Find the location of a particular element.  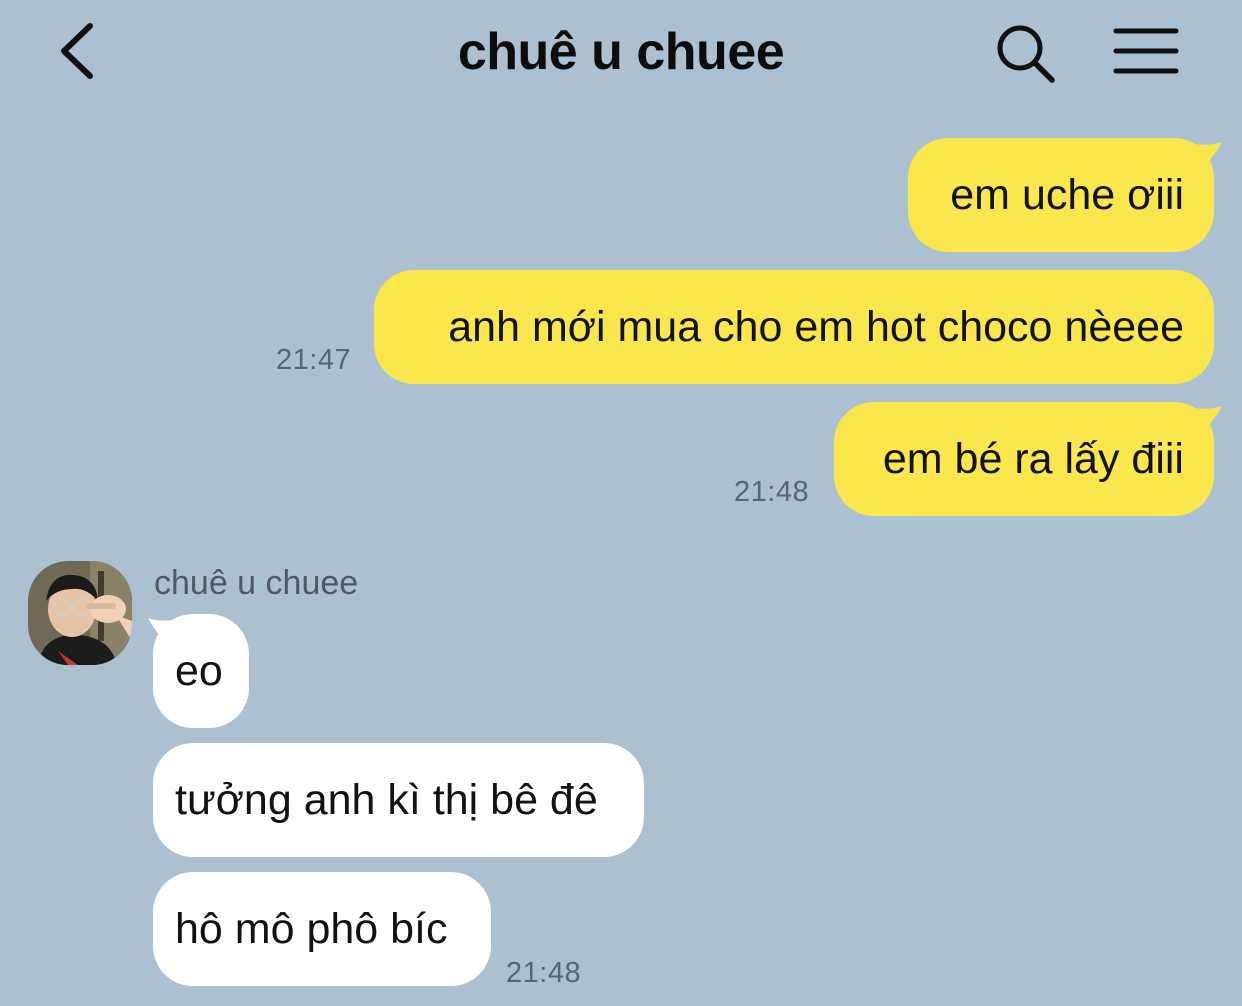

message-text: eo is located at coordinates (199, 671).